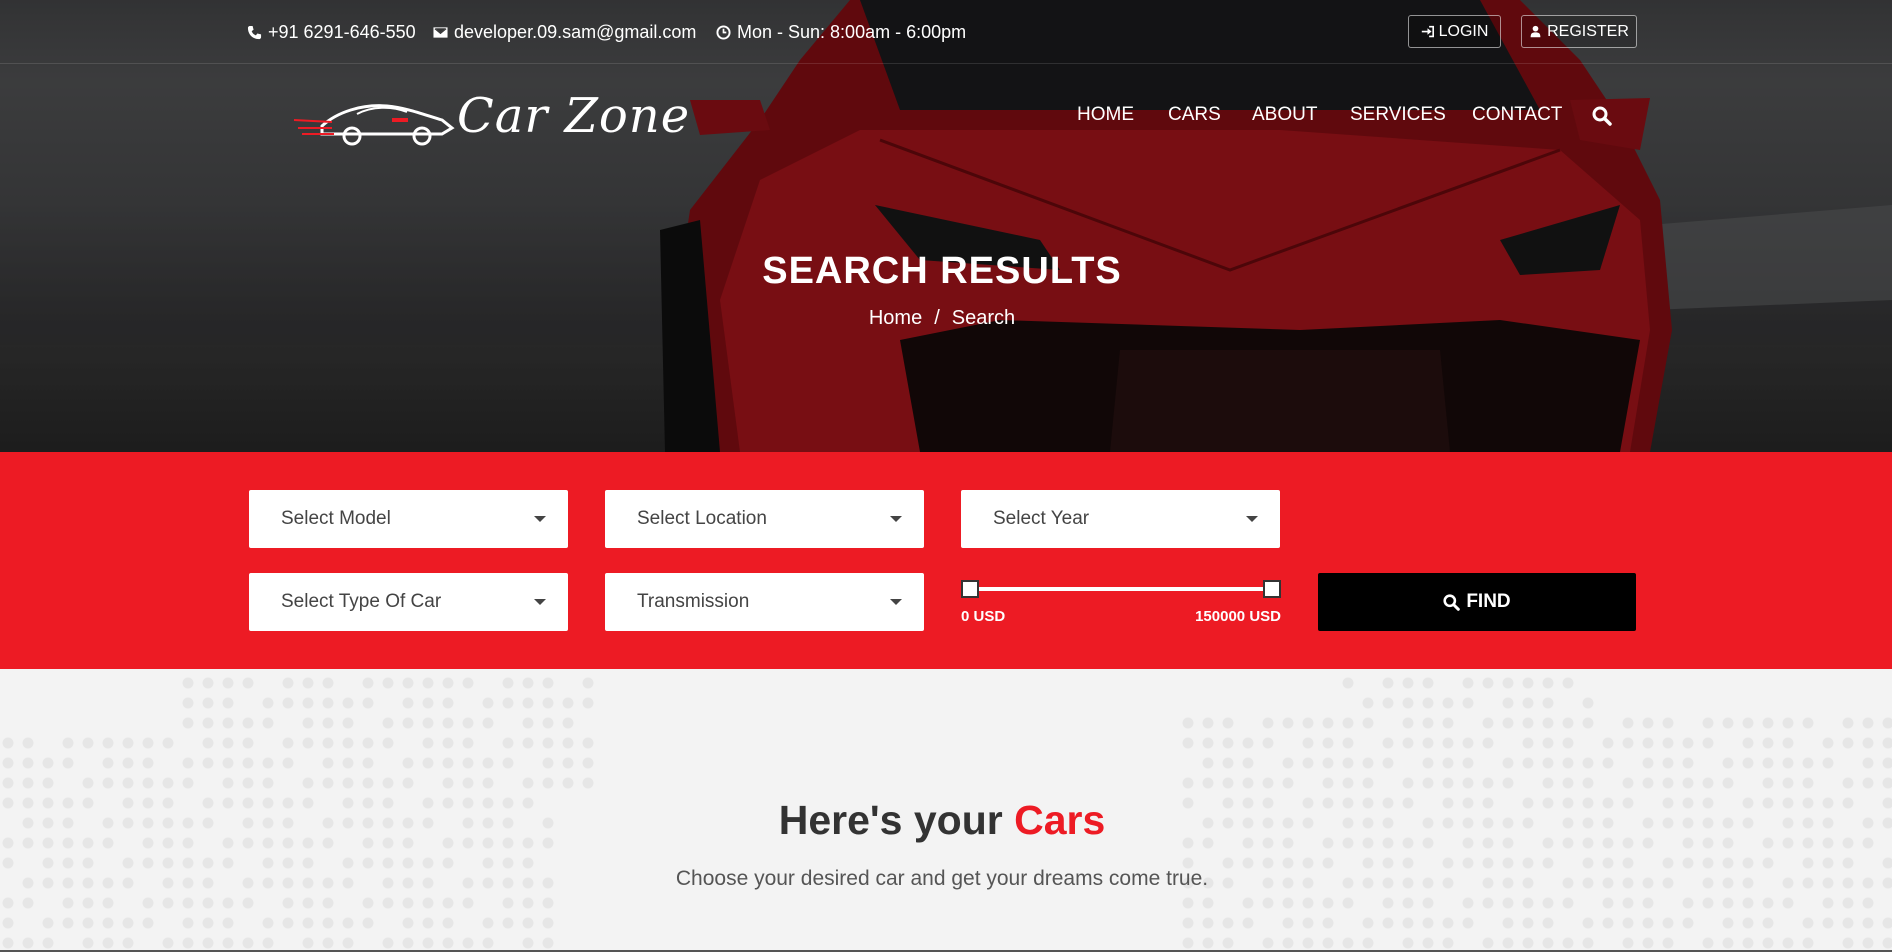 The width and height of the screenshot is (1892, 952). I want to click on phone-text: +91 6291-646-550, so click(342, 32).